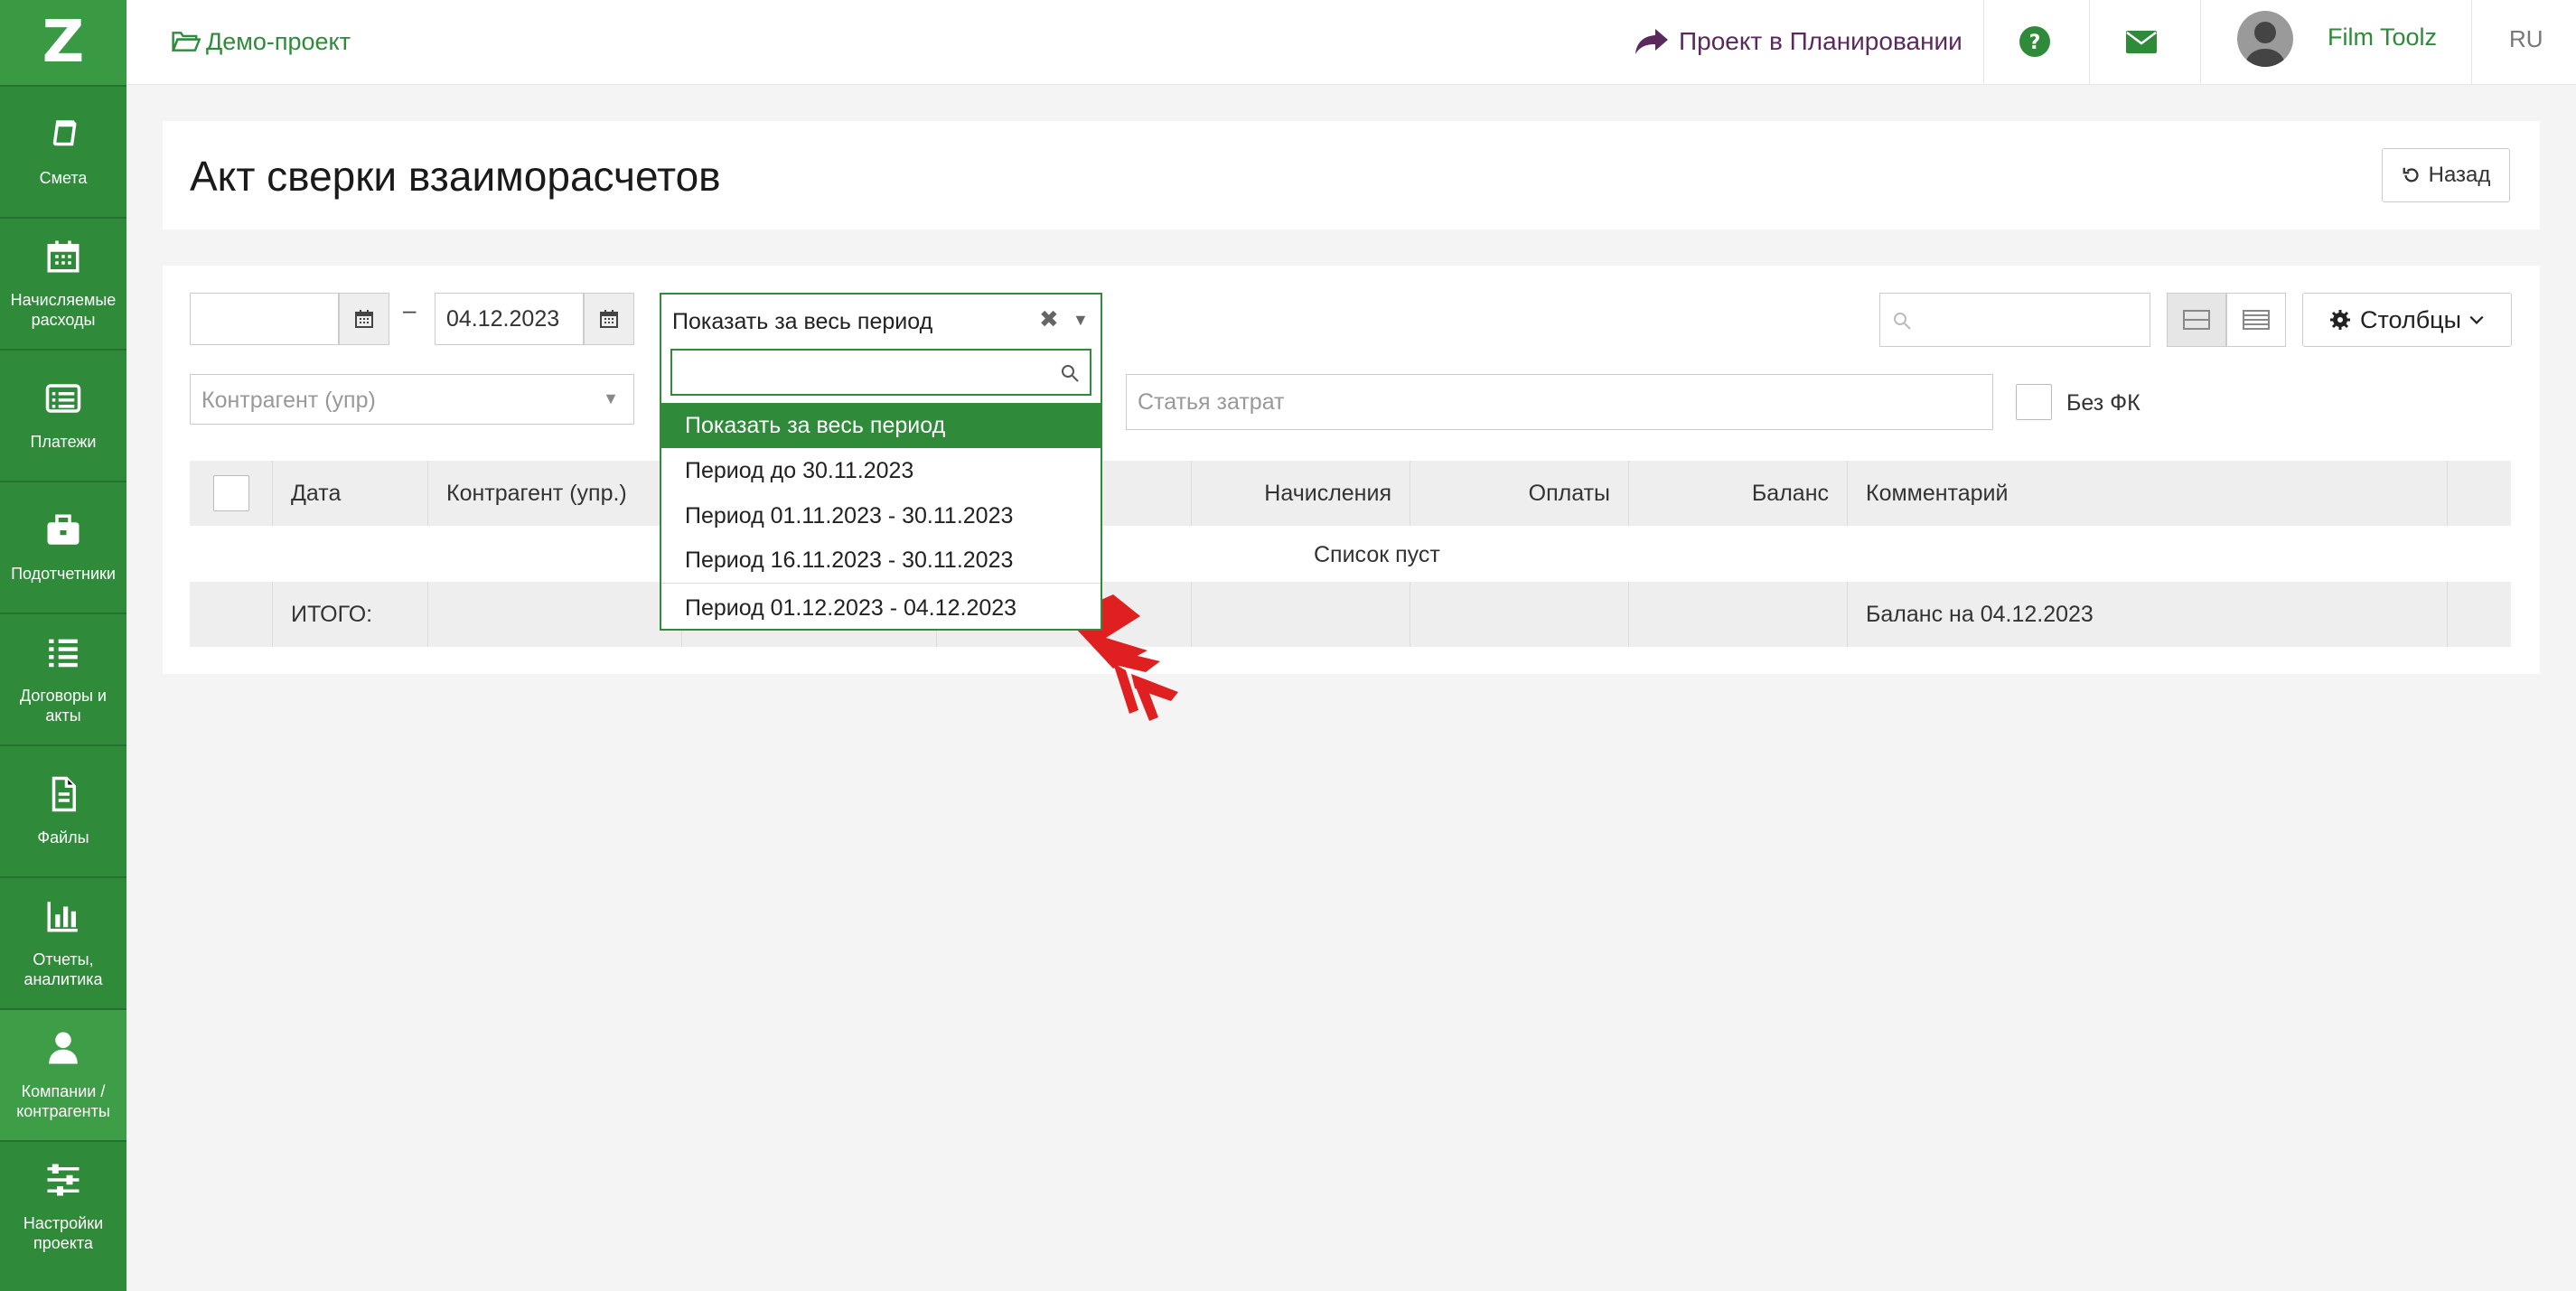 The height and width of the screenshot is (1291, 2576). I want to click on user-silhouette-icon, so click(2265, 44).